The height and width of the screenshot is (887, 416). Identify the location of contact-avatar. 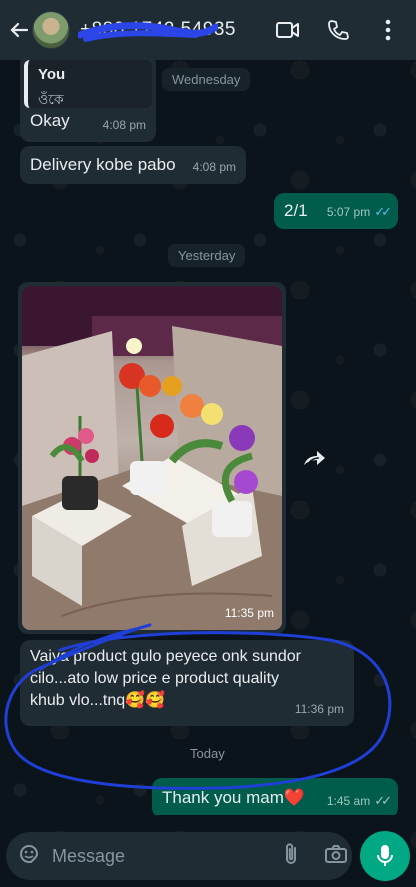
(51, 30).